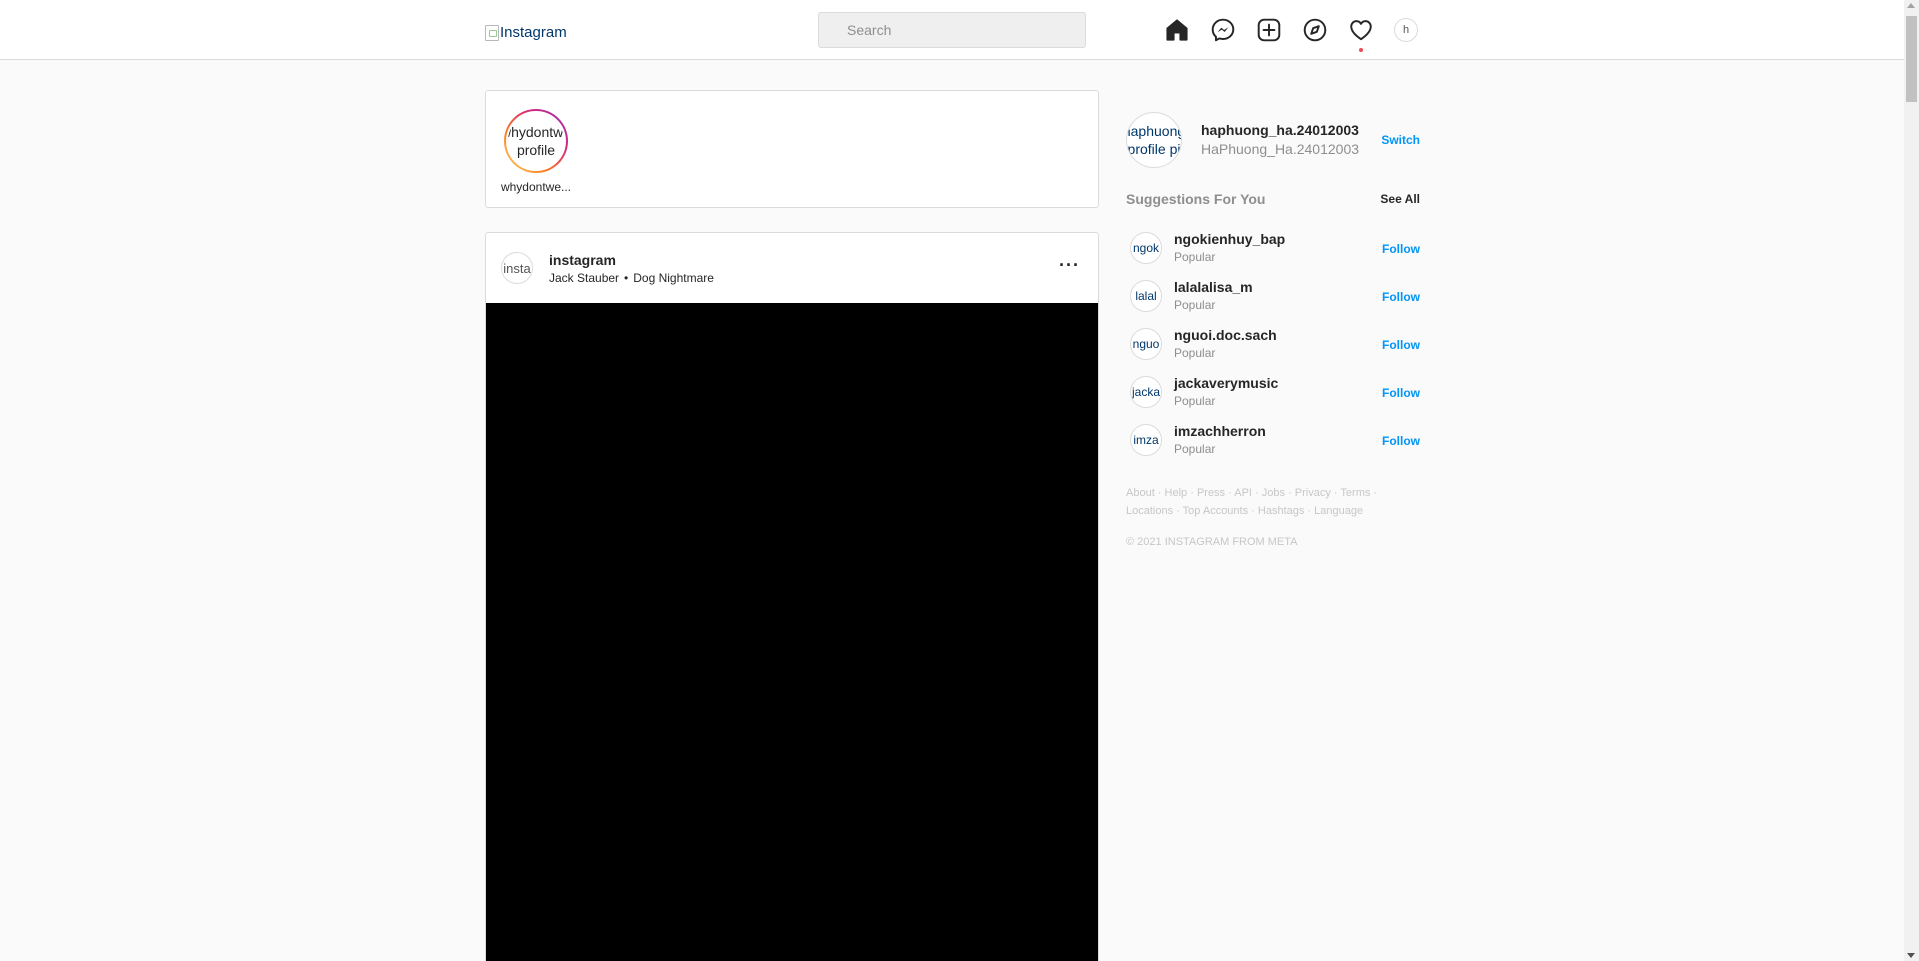  I want to click on story-avatar-alt: whydontwe profile, so click(536, 141).